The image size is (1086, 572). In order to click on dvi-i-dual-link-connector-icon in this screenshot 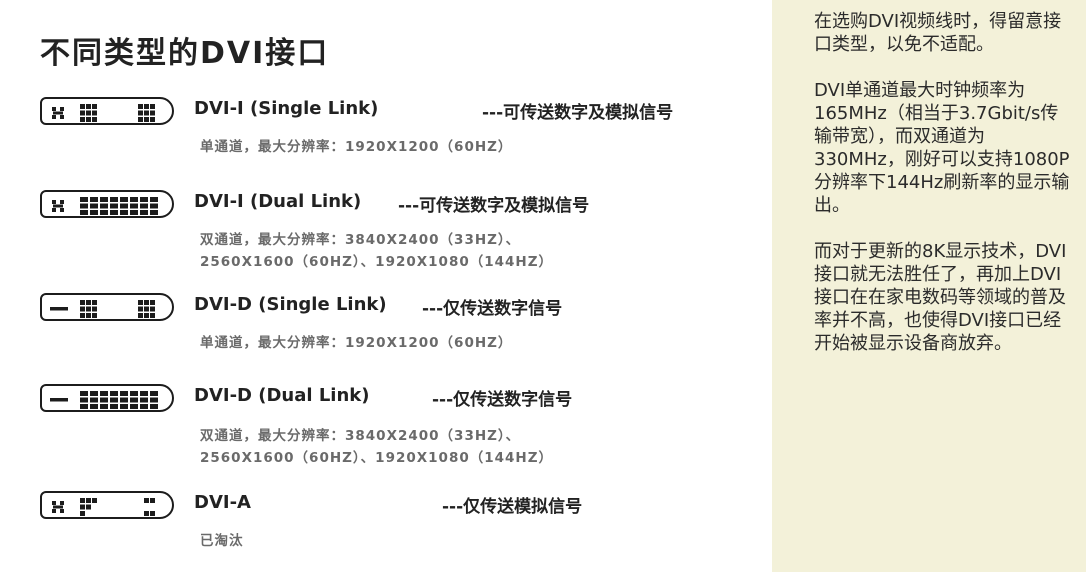, I will do `click(107, 204)`.